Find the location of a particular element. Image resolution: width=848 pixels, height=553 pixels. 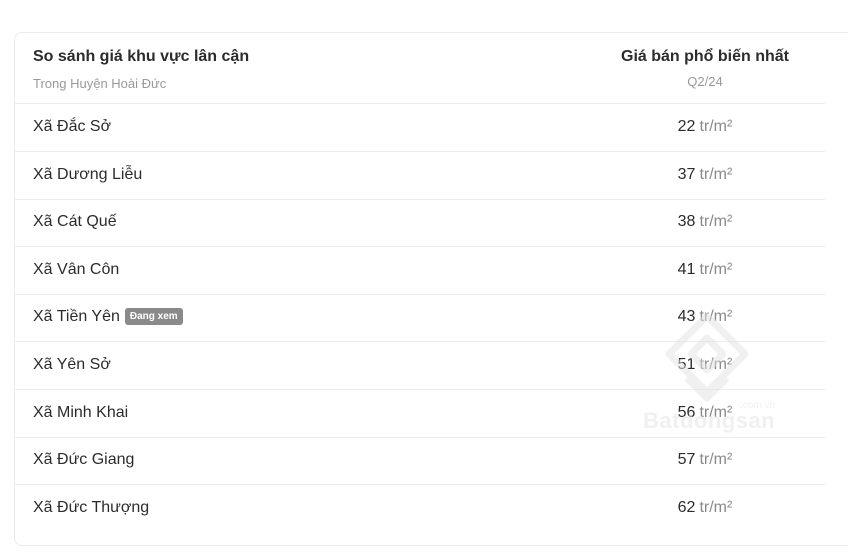

area-name: Xã Cát Quế is located at coordinates (75, 221).